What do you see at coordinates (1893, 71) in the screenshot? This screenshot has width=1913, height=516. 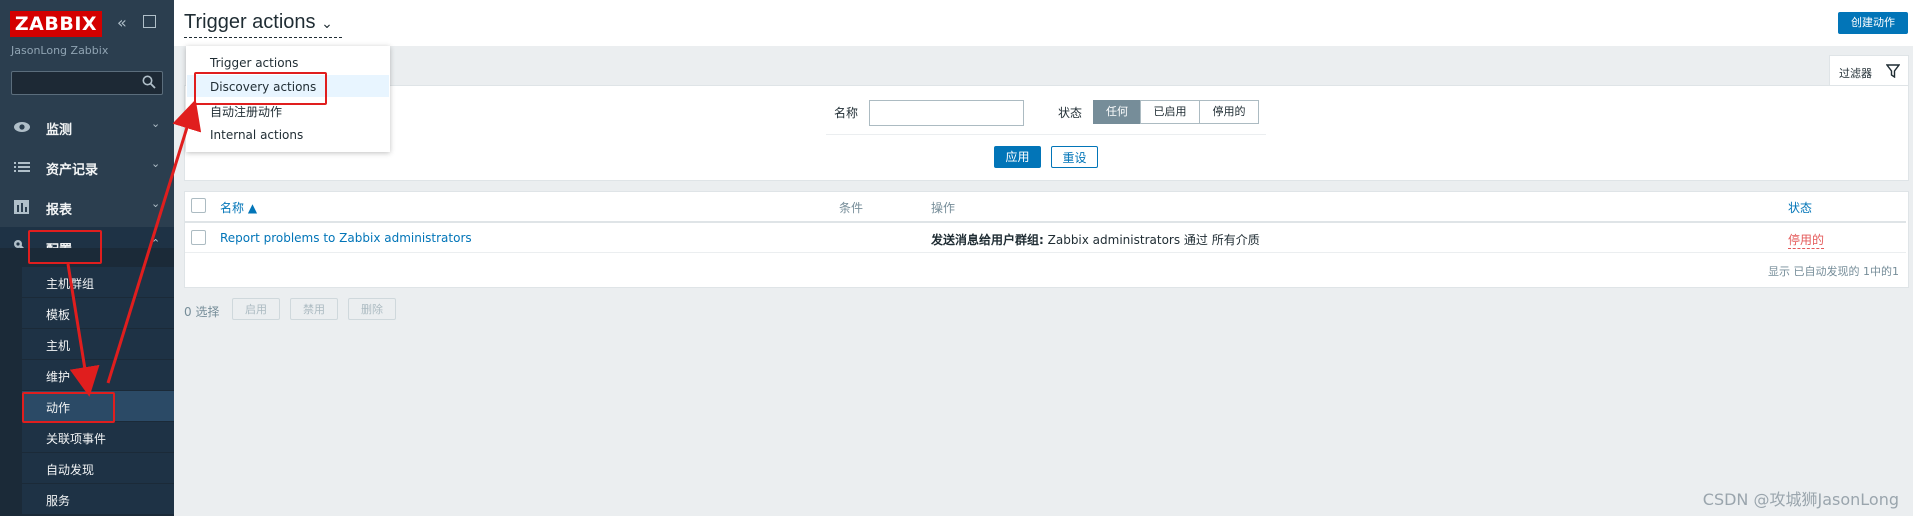 I see `filter-icon` at bounding box center [1893, 71].